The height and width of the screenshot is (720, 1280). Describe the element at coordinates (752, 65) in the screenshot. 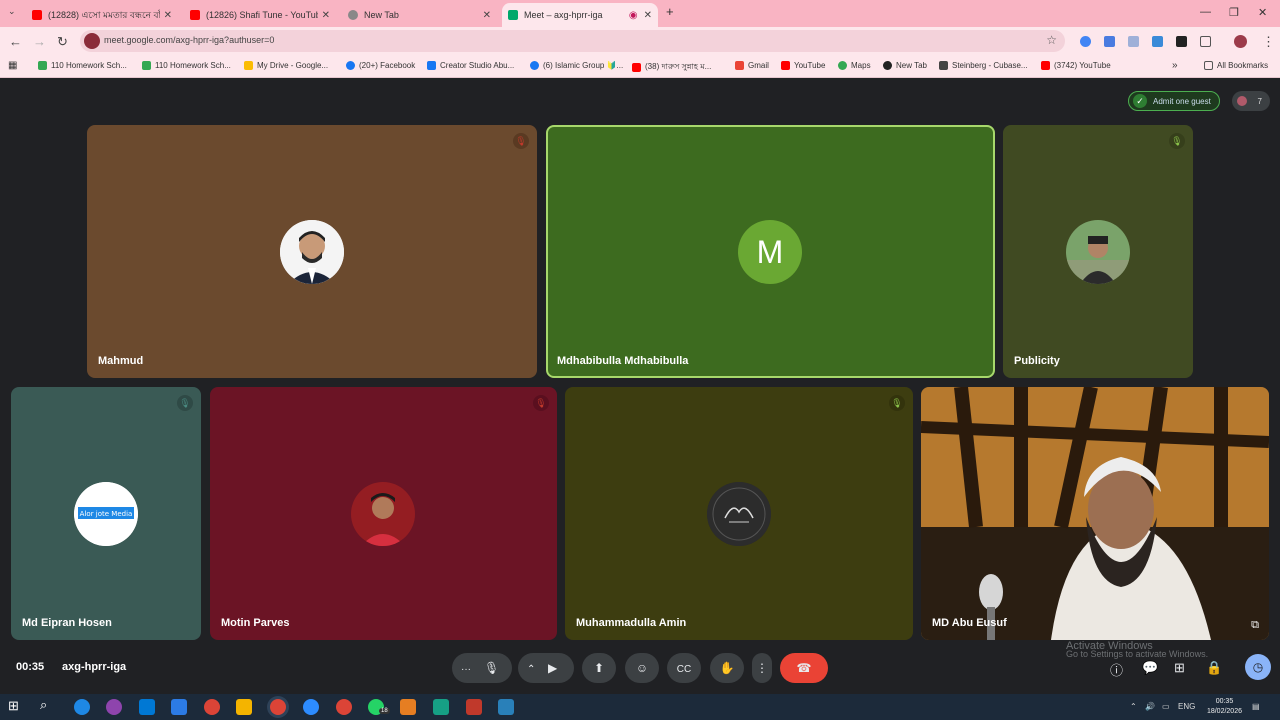

I see `bookmark-item: Gmail` at that location.